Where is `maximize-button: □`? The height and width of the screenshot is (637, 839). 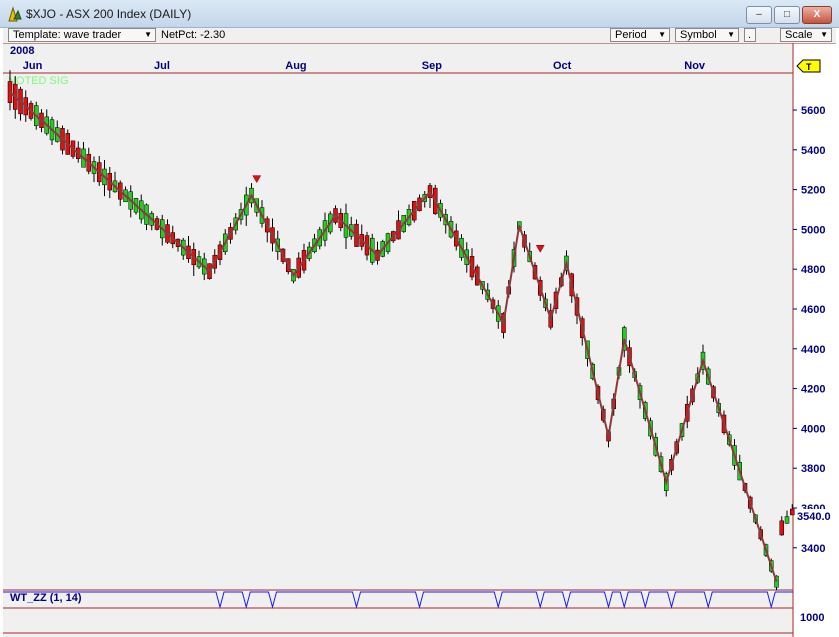 maximize-button: □ is located at coordinates (787, 15).